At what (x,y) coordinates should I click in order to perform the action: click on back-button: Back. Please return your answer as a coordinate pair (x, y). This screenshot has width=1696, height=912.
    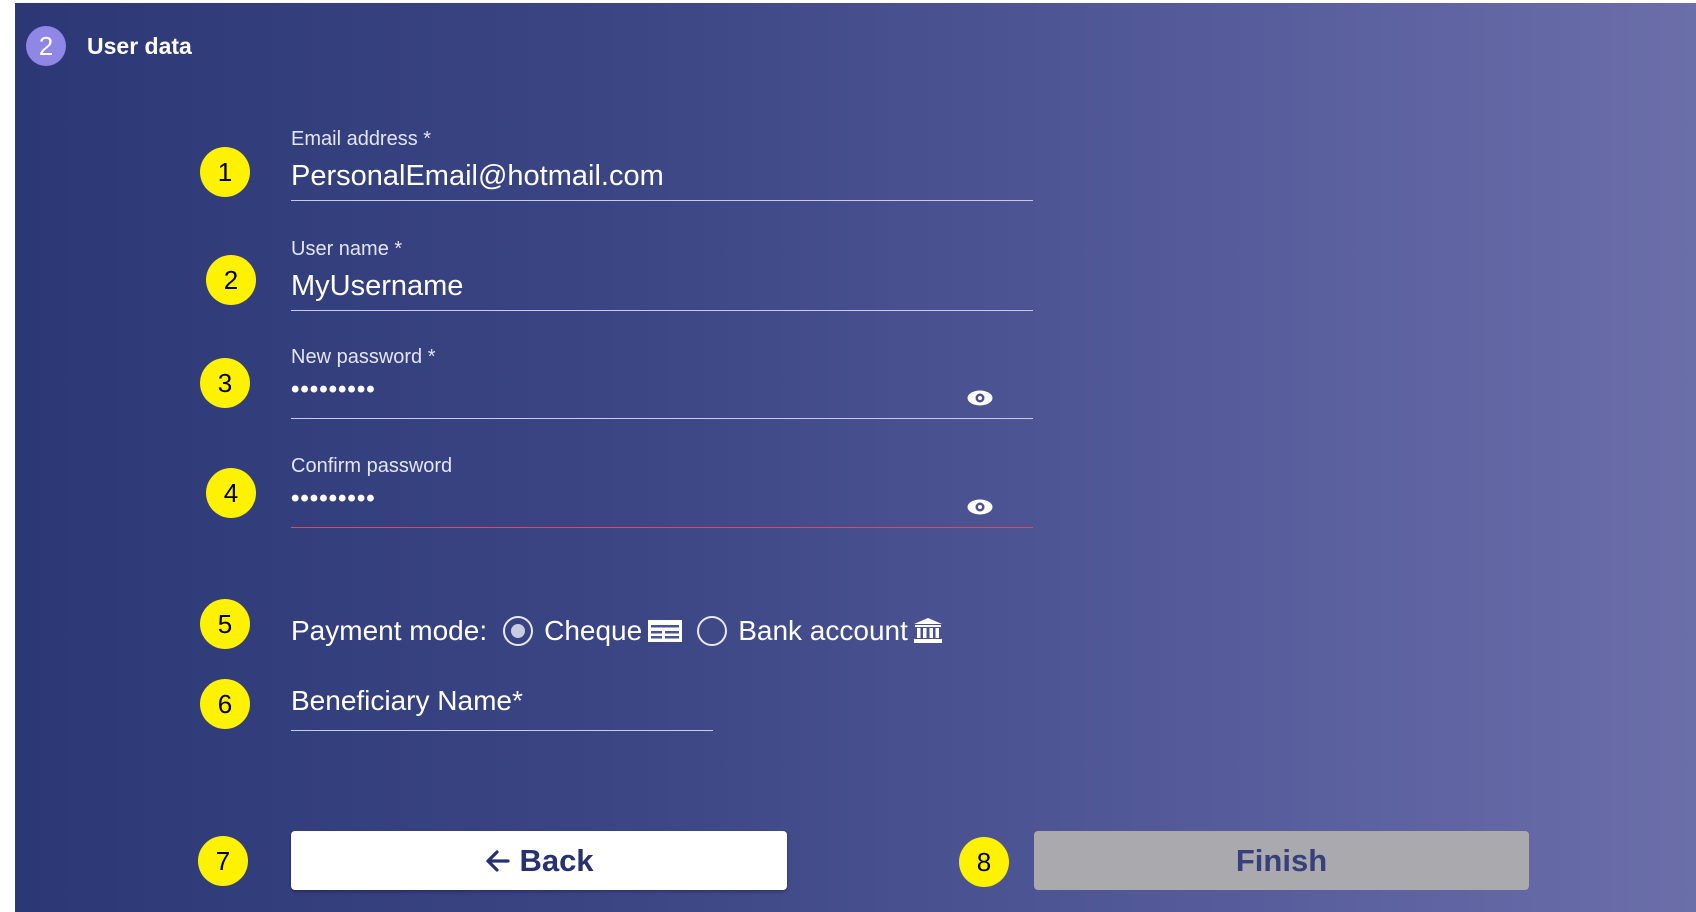
    Looking at the image, I should click on (539, 860).